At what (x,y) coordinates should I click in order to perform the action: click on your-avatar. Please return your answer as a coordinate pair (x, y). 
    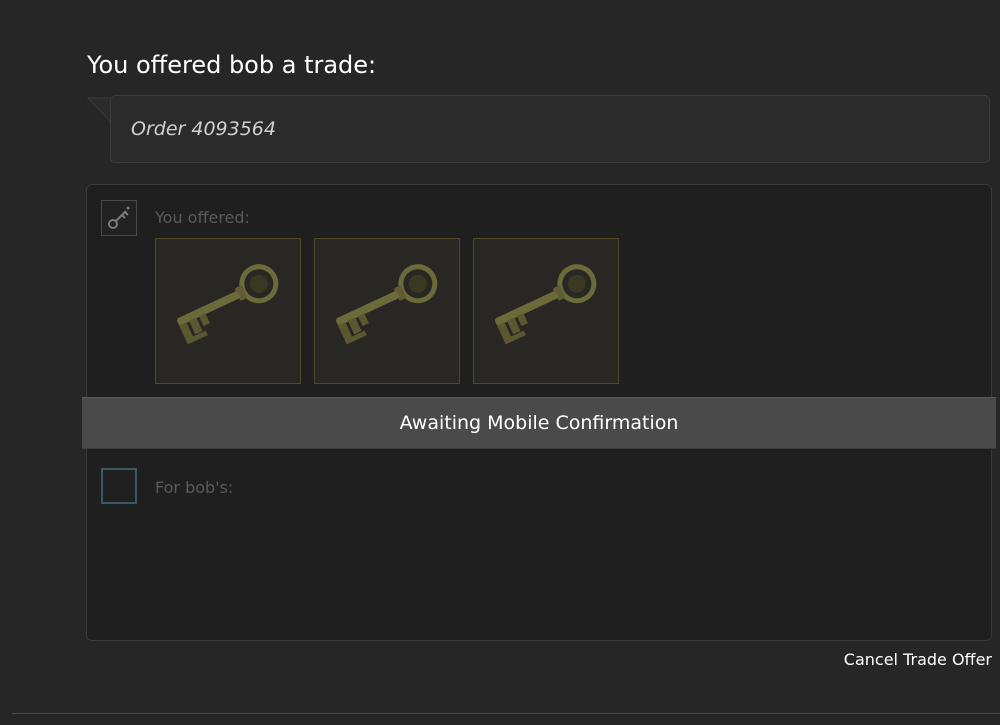
    Looking at the image, I should click on (119, 218).